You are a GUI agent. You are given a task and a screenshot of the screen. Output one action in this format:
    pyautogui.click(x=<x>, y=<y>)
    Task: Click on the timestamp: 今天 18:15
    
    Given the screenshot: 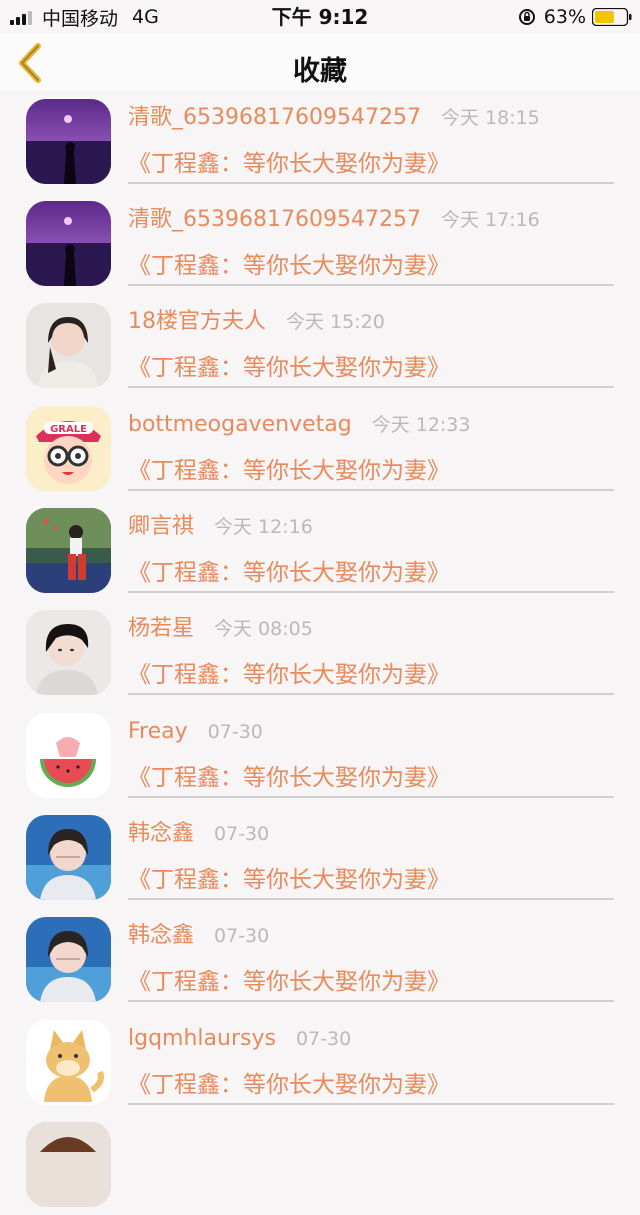 What is the action you would take?
    pyautogui.click(x=490, y=118)
    